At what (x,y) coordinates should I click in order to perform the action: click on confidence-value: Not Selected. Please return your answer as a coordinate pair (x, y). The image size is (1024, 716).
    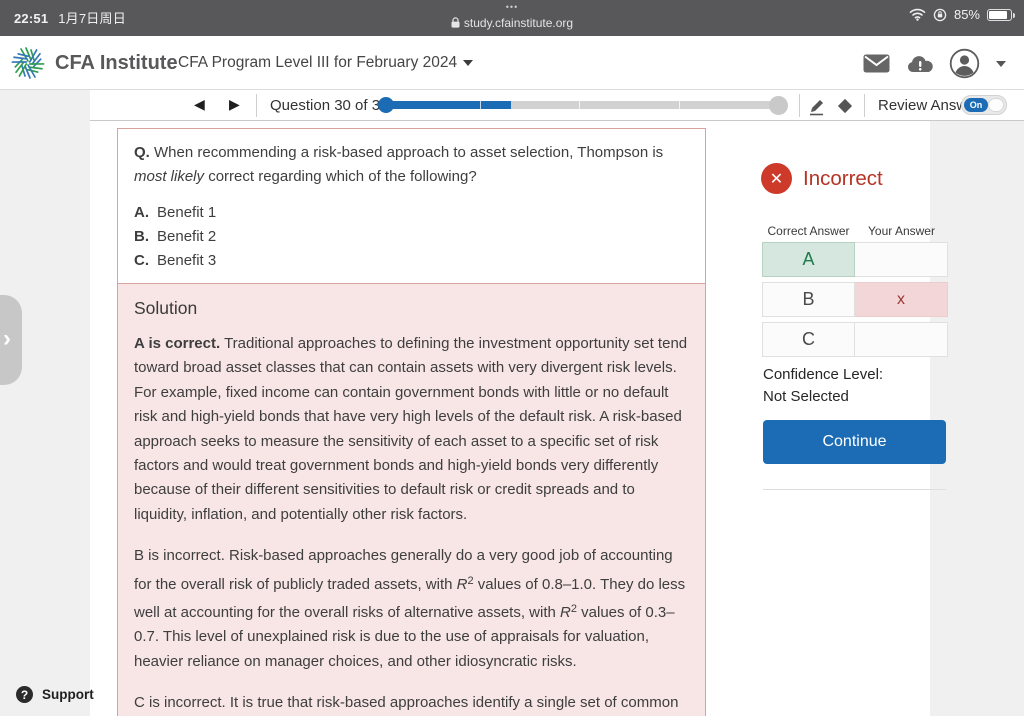
    Looking at the image, I should click on (806, 396).